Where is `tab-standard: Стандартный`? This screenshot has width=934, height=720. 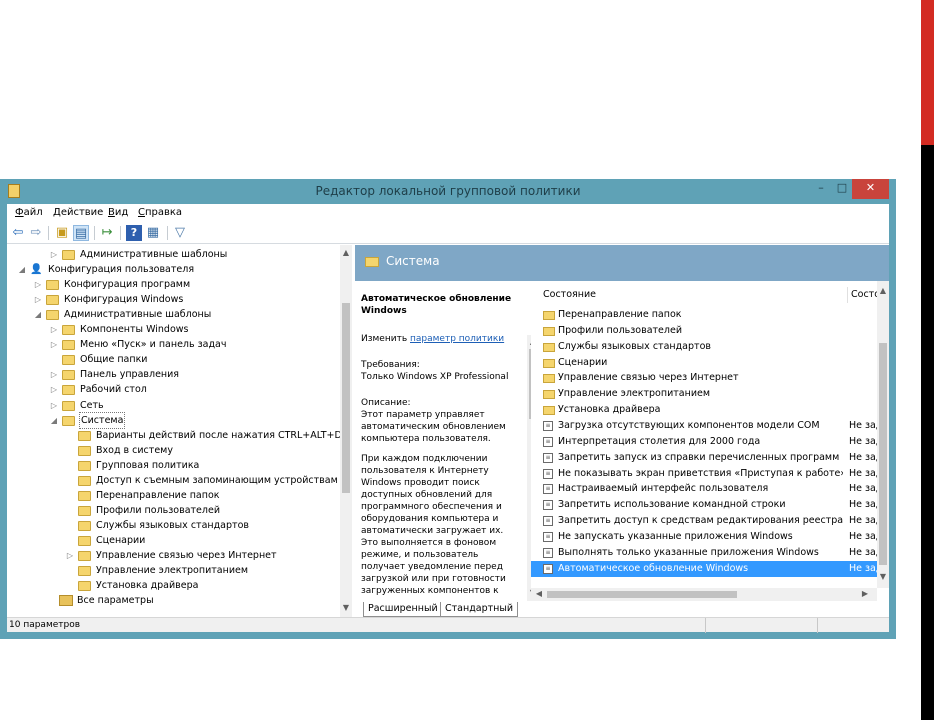 tab-standard: Стандартный is located at coordinates (479, 609).